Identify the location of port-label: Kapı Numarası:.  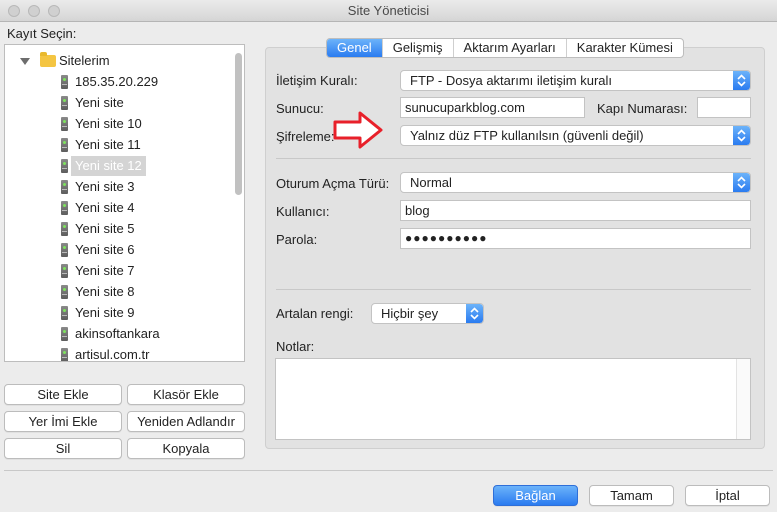
(642, 108).